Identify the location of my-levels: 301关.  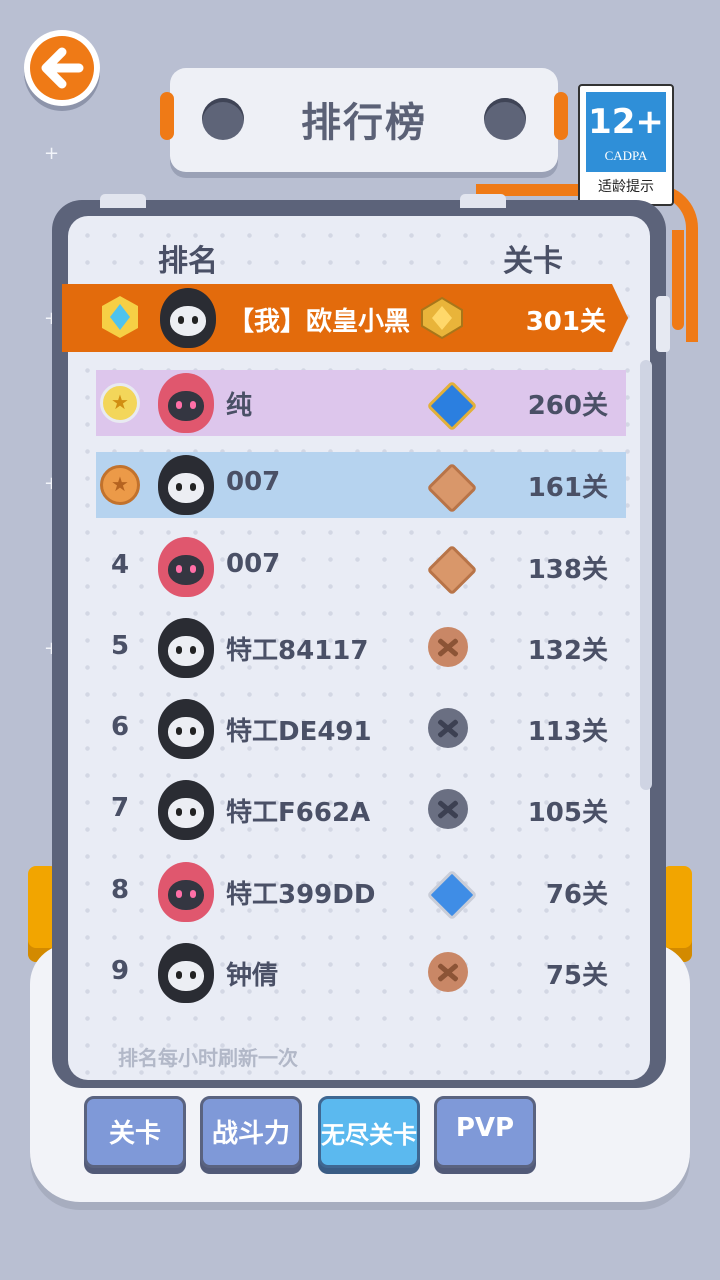
(565, 322).